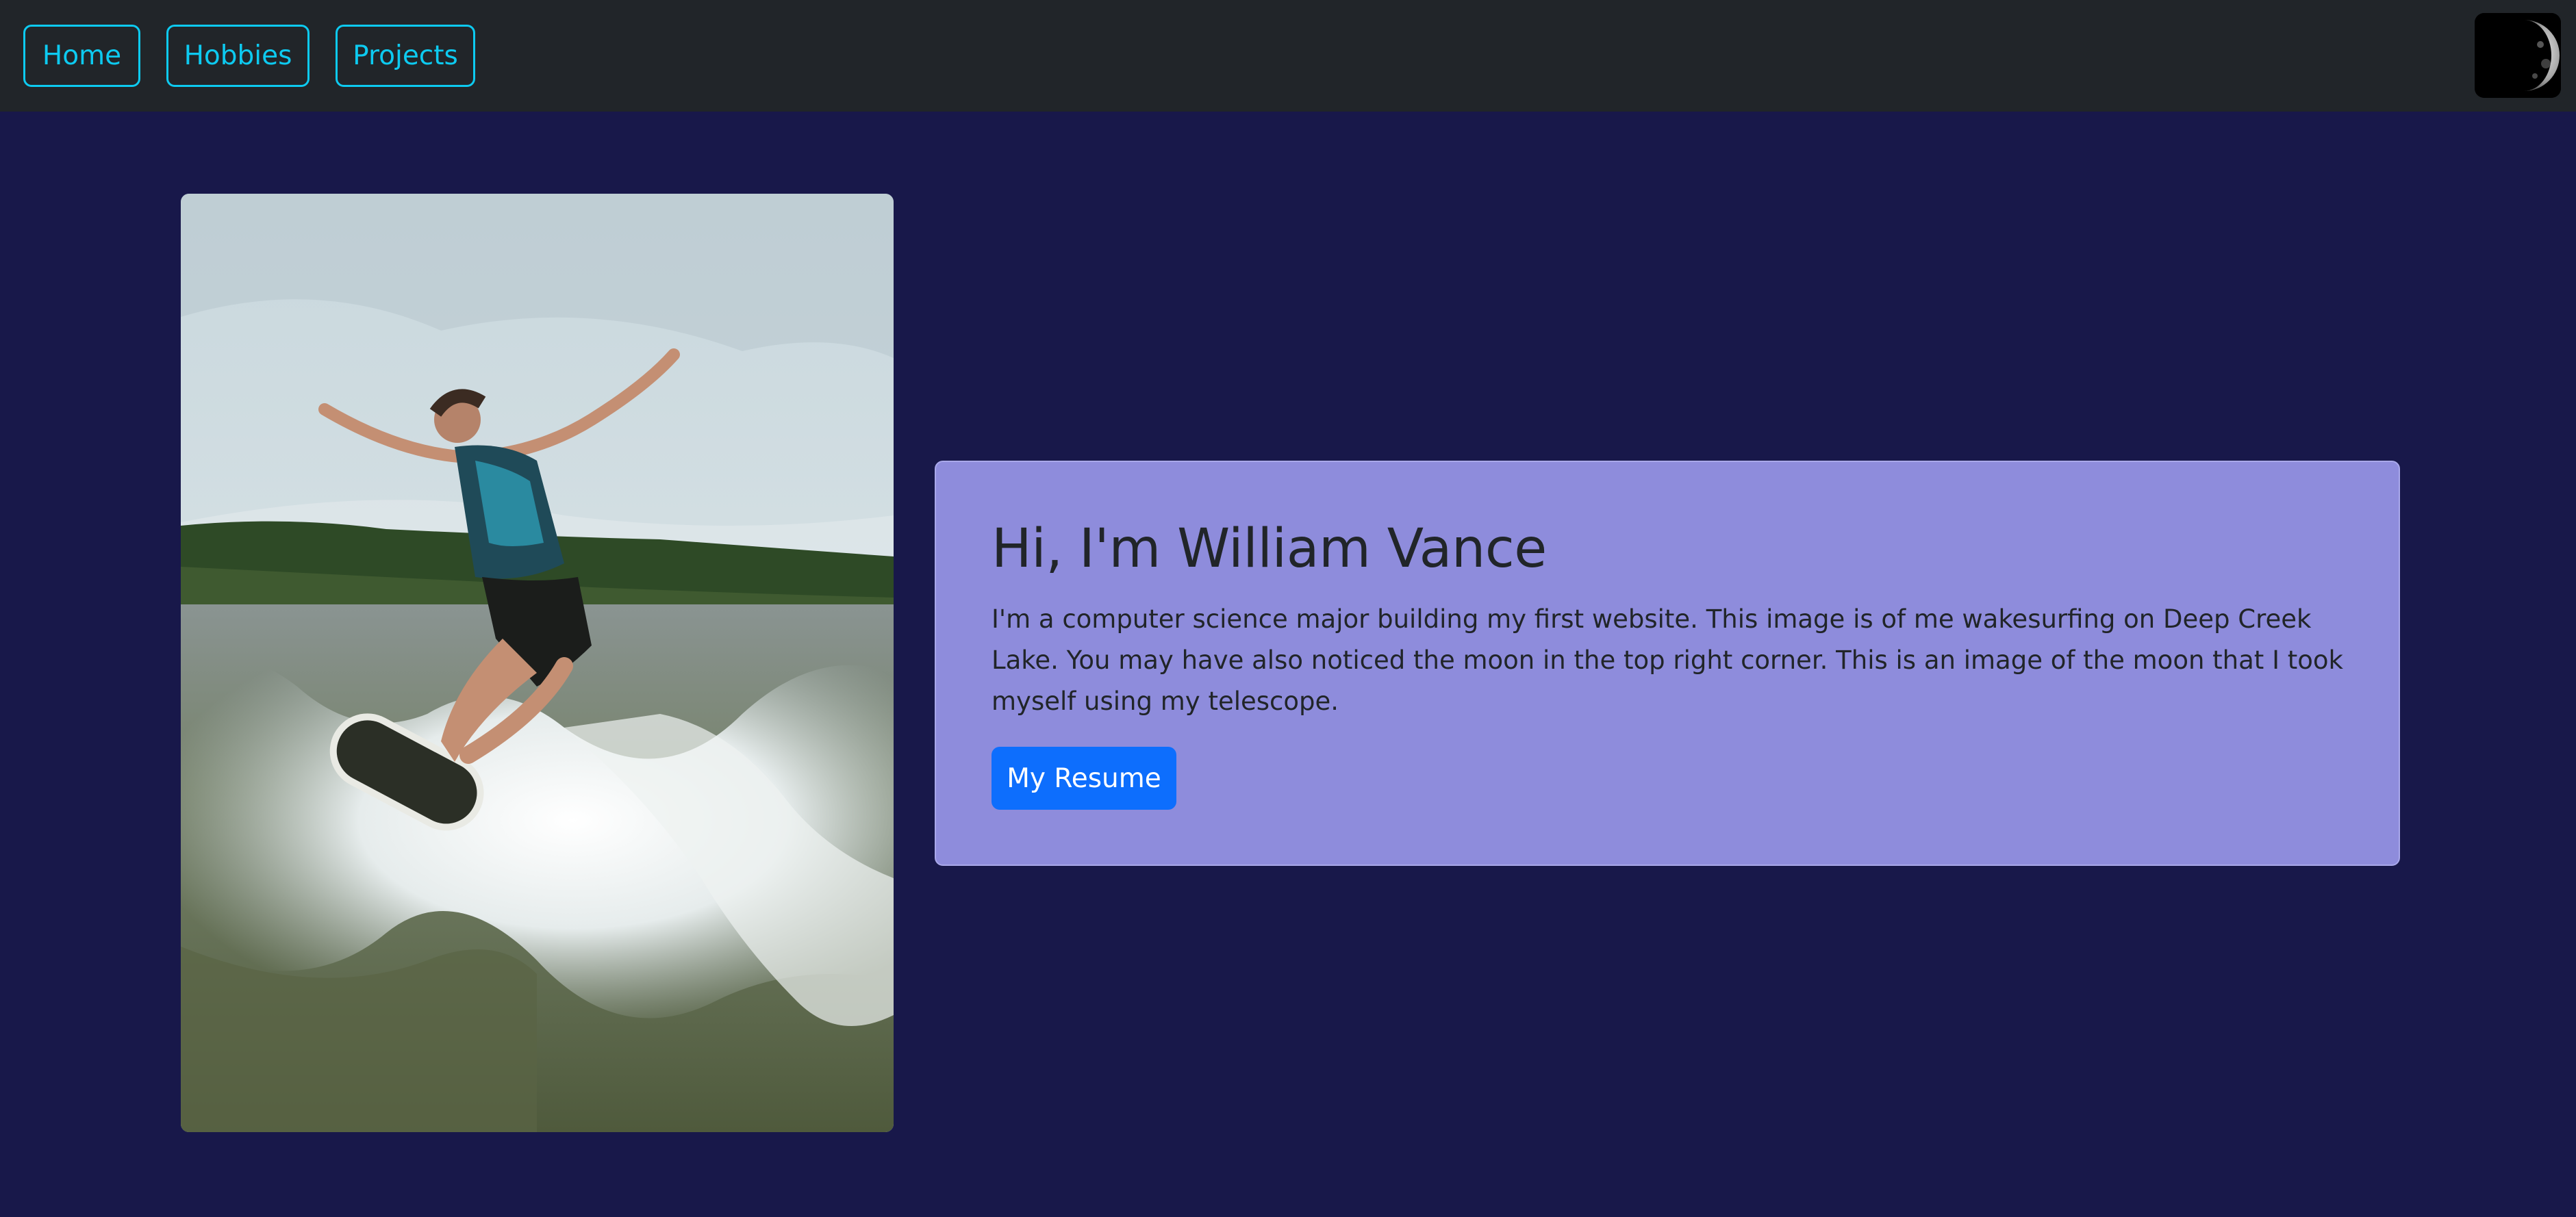 This screenshot has height=1217, width=2576. What do you see at coordinates (1084, 779) in the screenshot?
I see `resume-button: My Resume` at bounding box center [1084, 779].